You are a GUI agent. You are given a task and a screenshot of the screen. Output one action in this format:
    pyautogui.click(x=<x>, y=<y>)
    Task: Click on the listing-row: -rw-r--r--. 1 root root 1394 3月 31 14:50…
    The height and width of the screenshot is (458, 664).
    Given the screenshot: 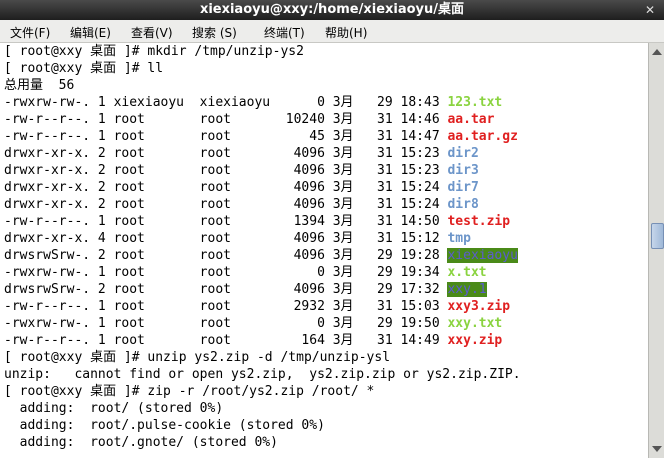 What is the action you would take?
    pyautogui.click(x=257, y=221)
    